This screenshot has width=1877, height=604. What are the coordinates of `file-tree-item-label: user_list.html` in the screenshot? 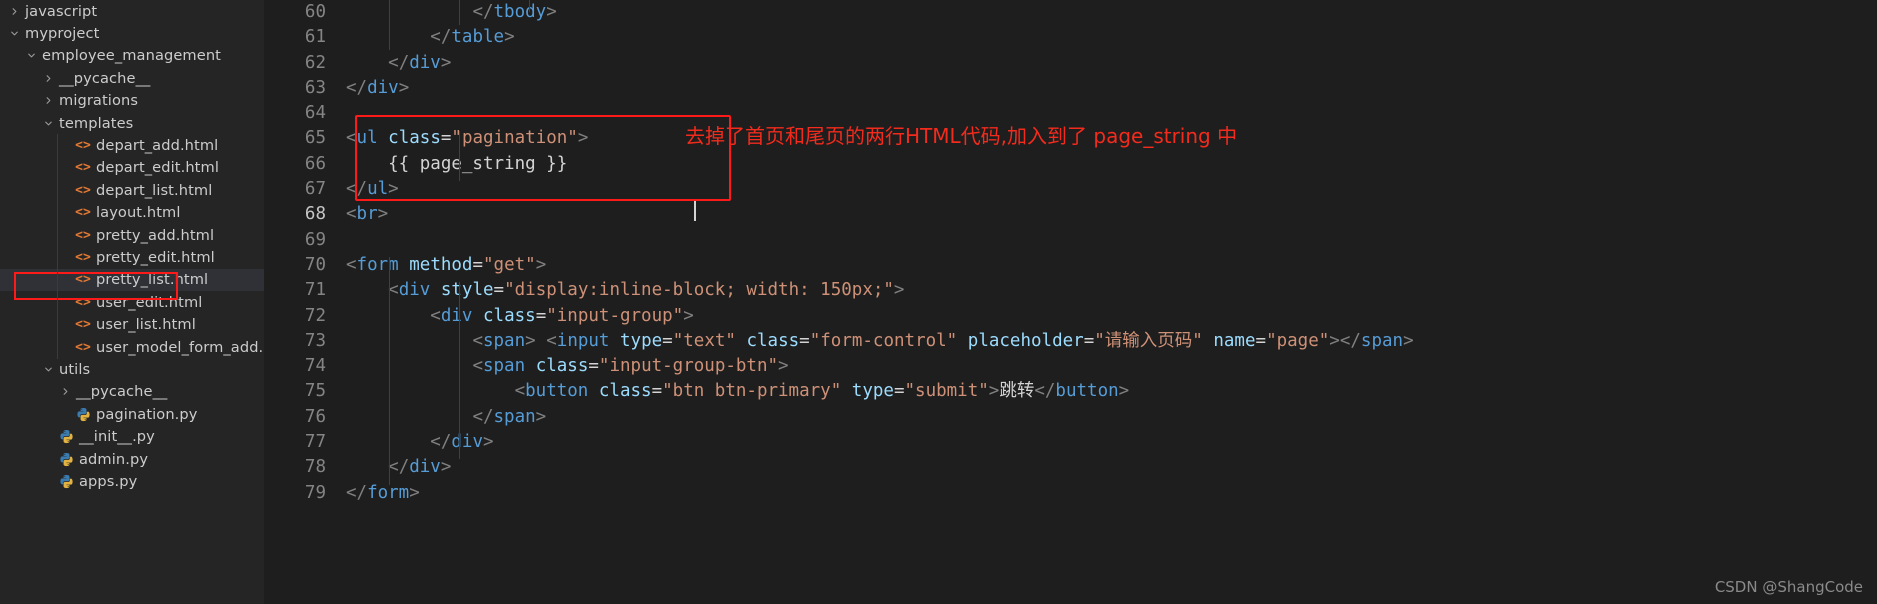 It's located at (146, 325).